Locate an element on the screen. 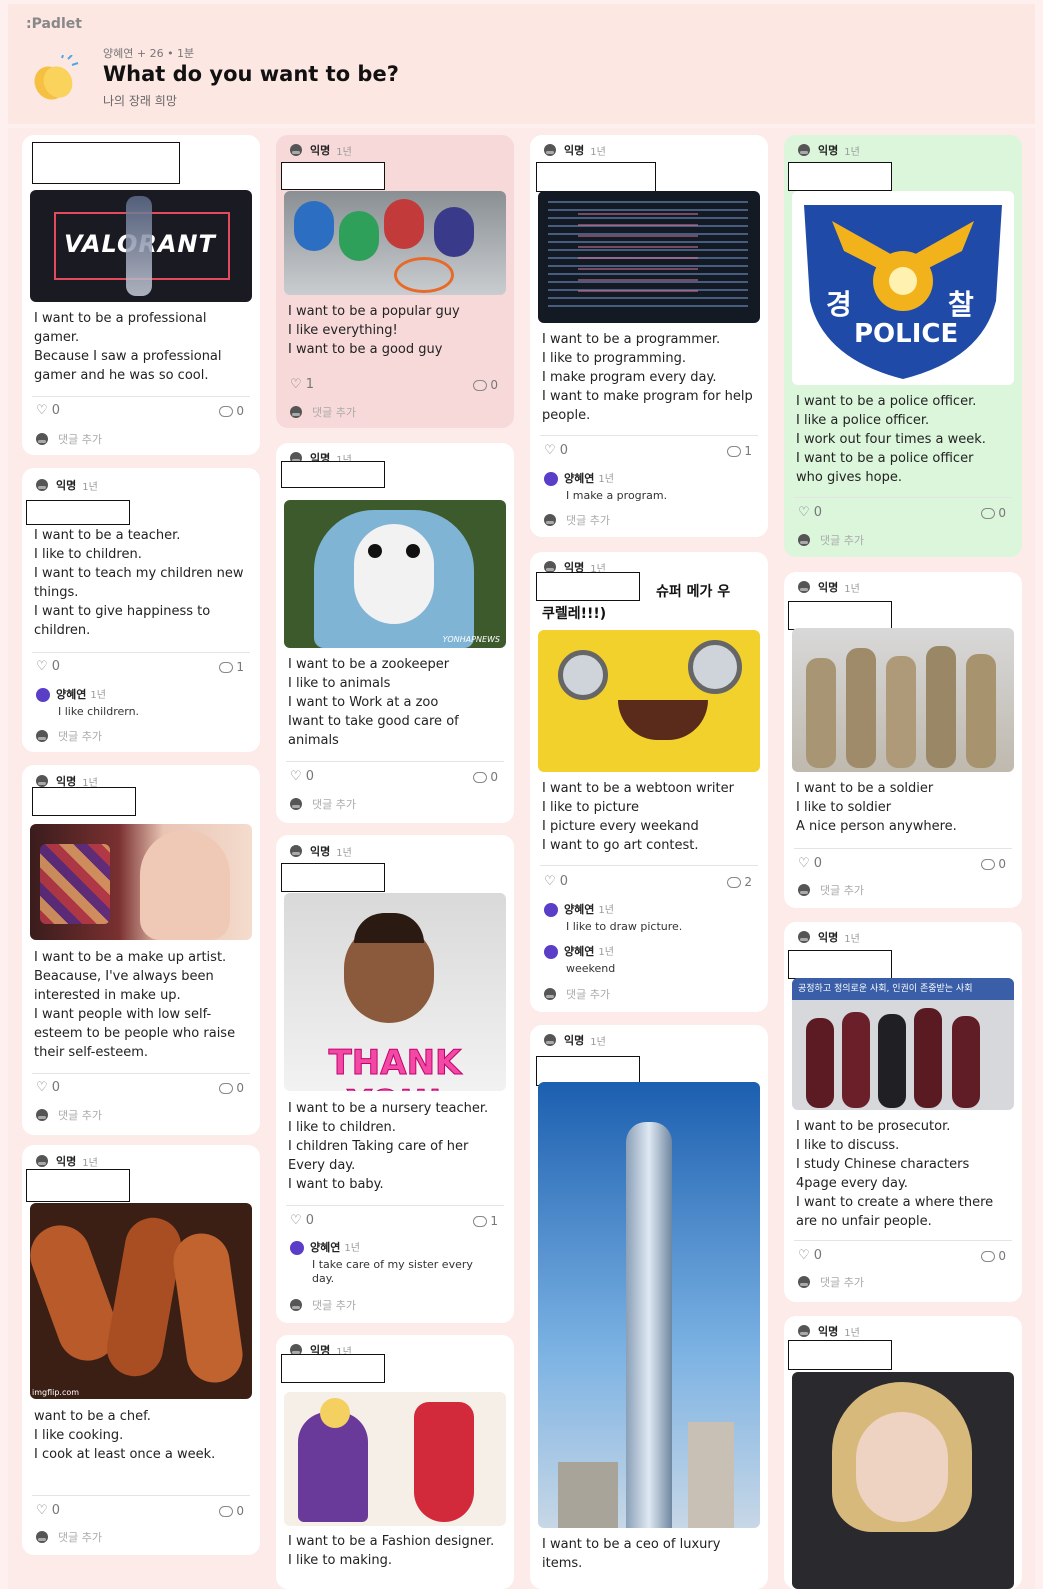  post-image-code is located at coordinates (649, 257).